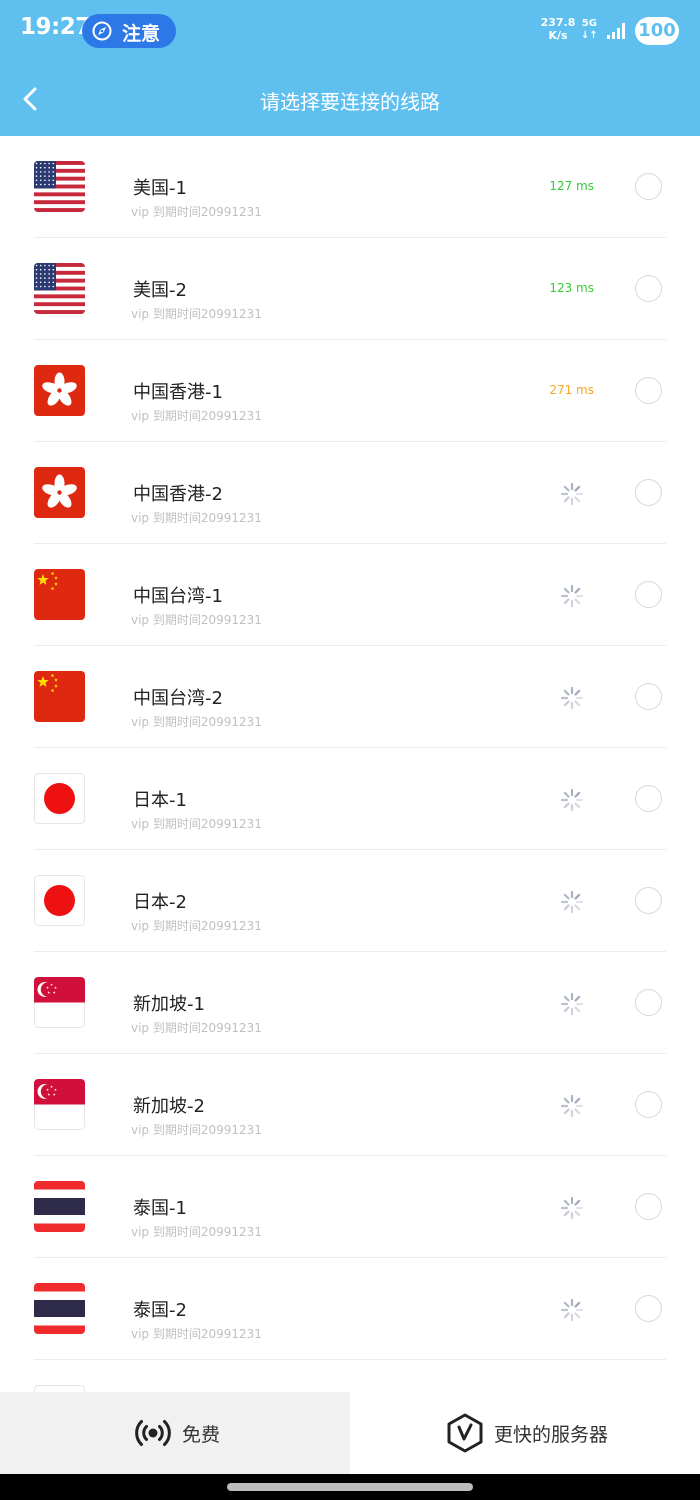 Image resolution: width=700 pixels, height=1500 pixels. What do you see at coordinates (350, 1003) in the screenshot?
I see `server-row: 新加坡-1 vip 到期时间20991231` at bounding box center [350, 1003].